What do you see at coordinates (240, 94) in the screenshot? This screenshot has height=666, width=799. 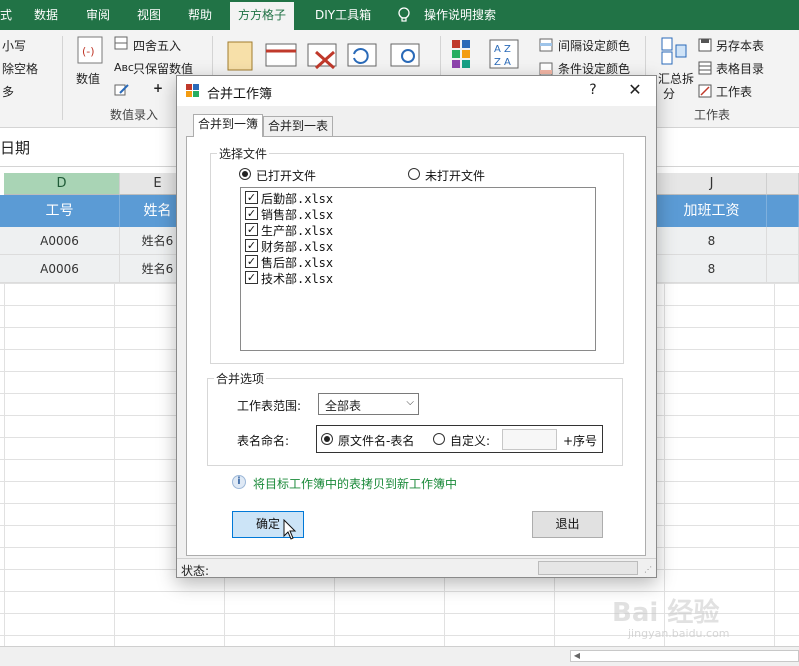 I see `dialog-title: 合并工作簿` at bounding box center [240, 94].